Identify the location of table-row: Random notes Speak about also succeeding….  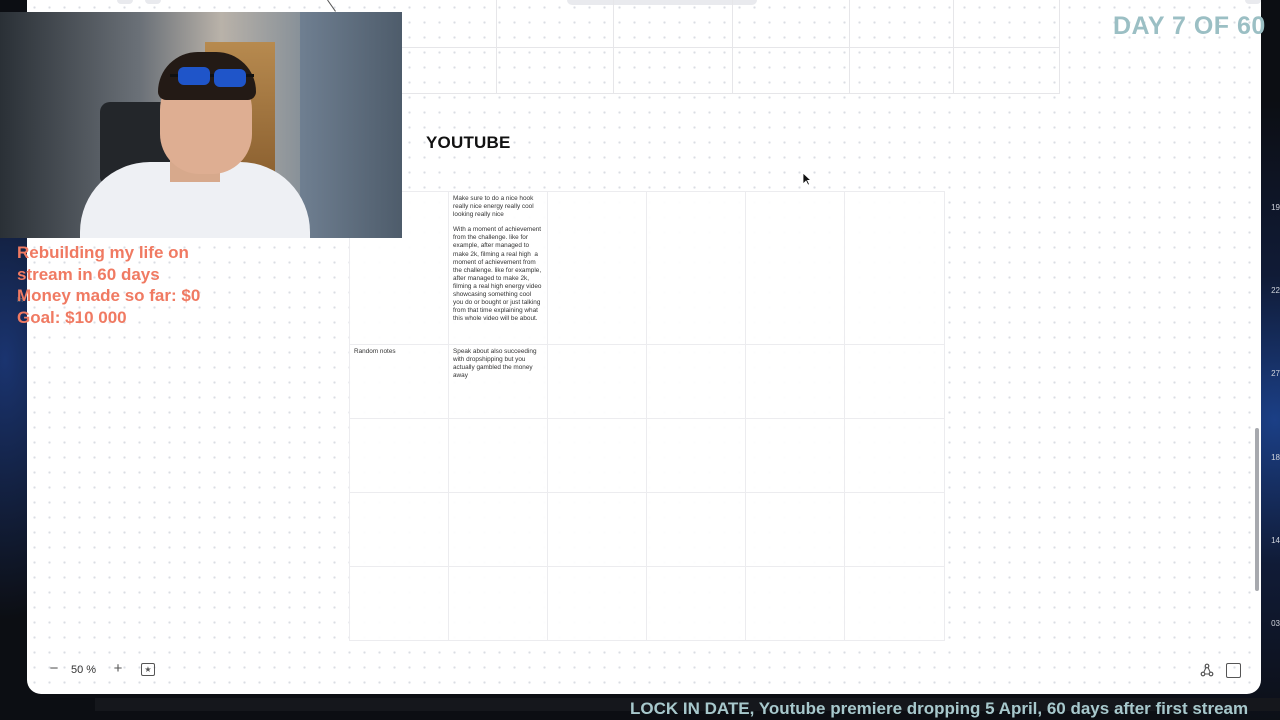
(647, 381).